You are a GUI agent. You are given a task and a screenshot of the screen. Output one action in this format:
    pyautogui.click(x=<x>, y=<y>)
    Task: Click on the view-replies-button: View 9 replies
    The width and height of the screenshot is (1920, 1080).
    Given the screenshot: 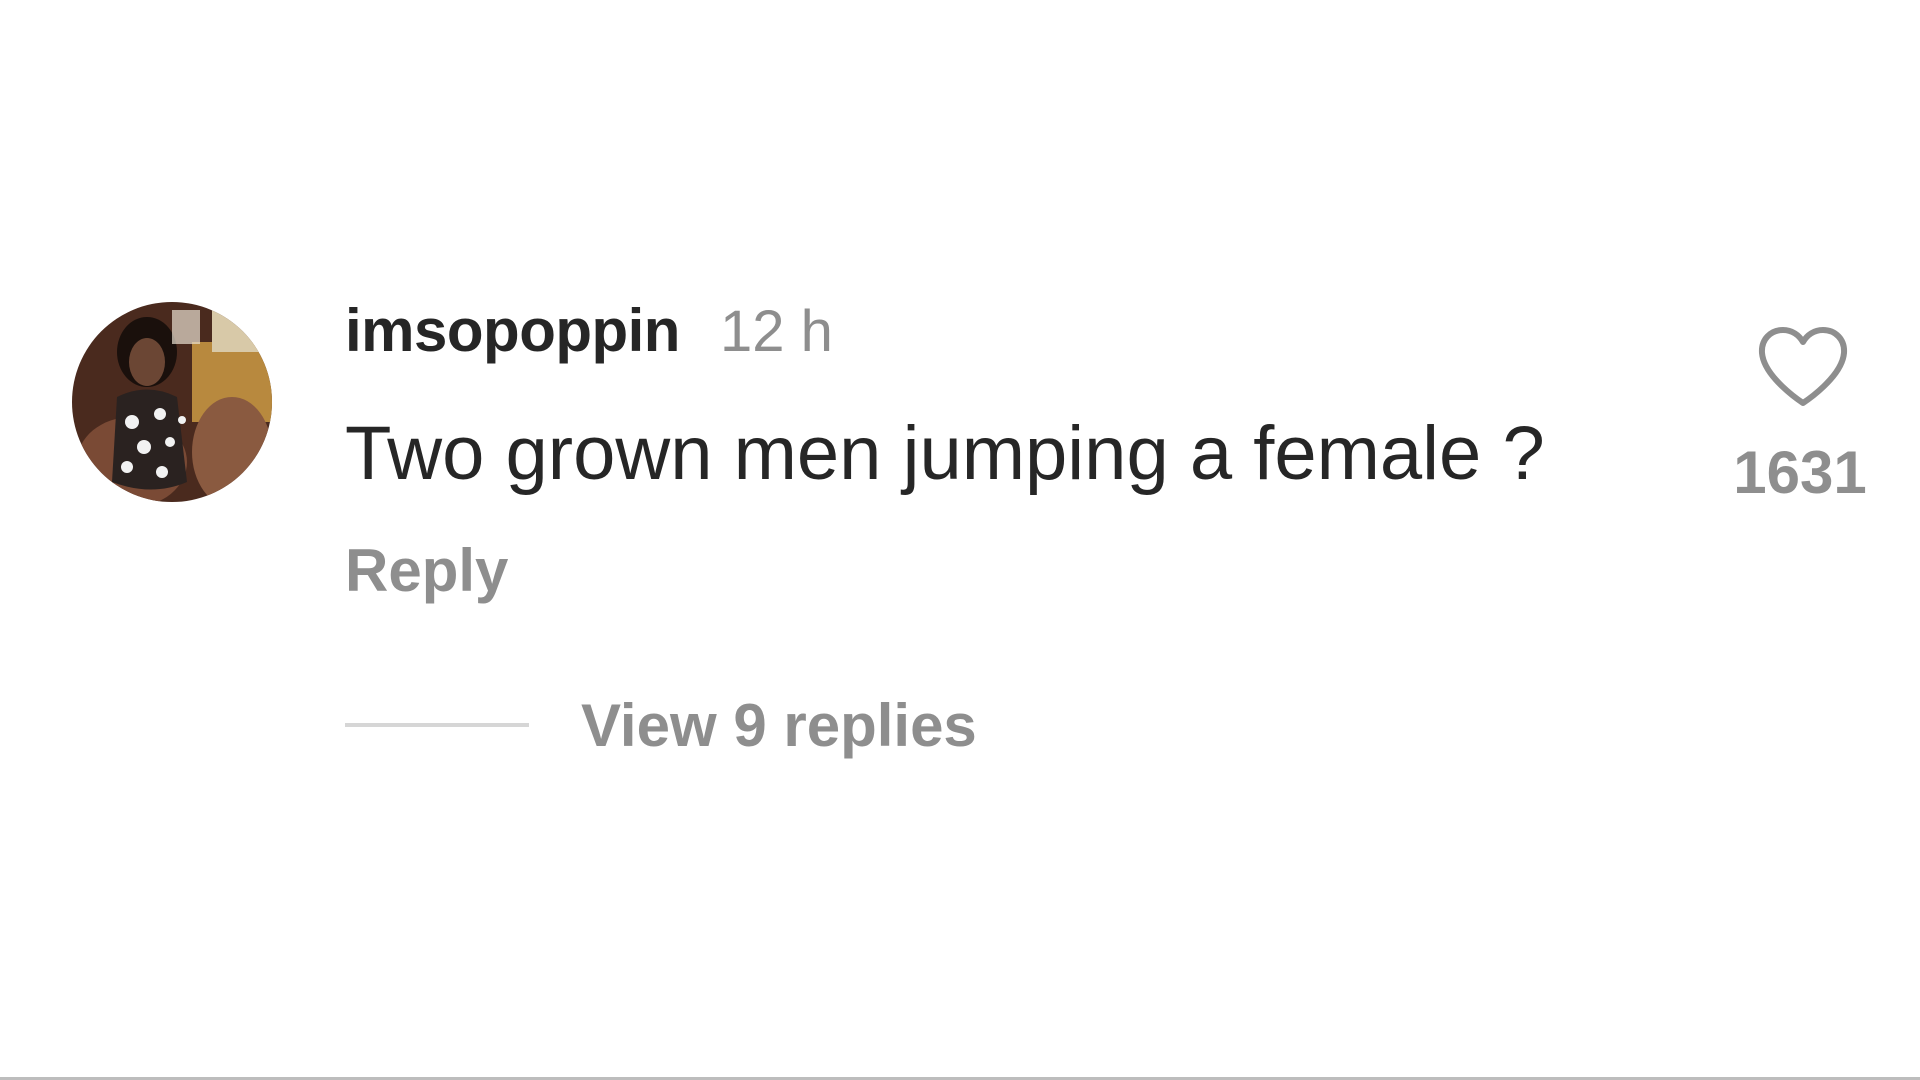 What is the action you would take?
    pyautogui.click(x=661, y=725)
    